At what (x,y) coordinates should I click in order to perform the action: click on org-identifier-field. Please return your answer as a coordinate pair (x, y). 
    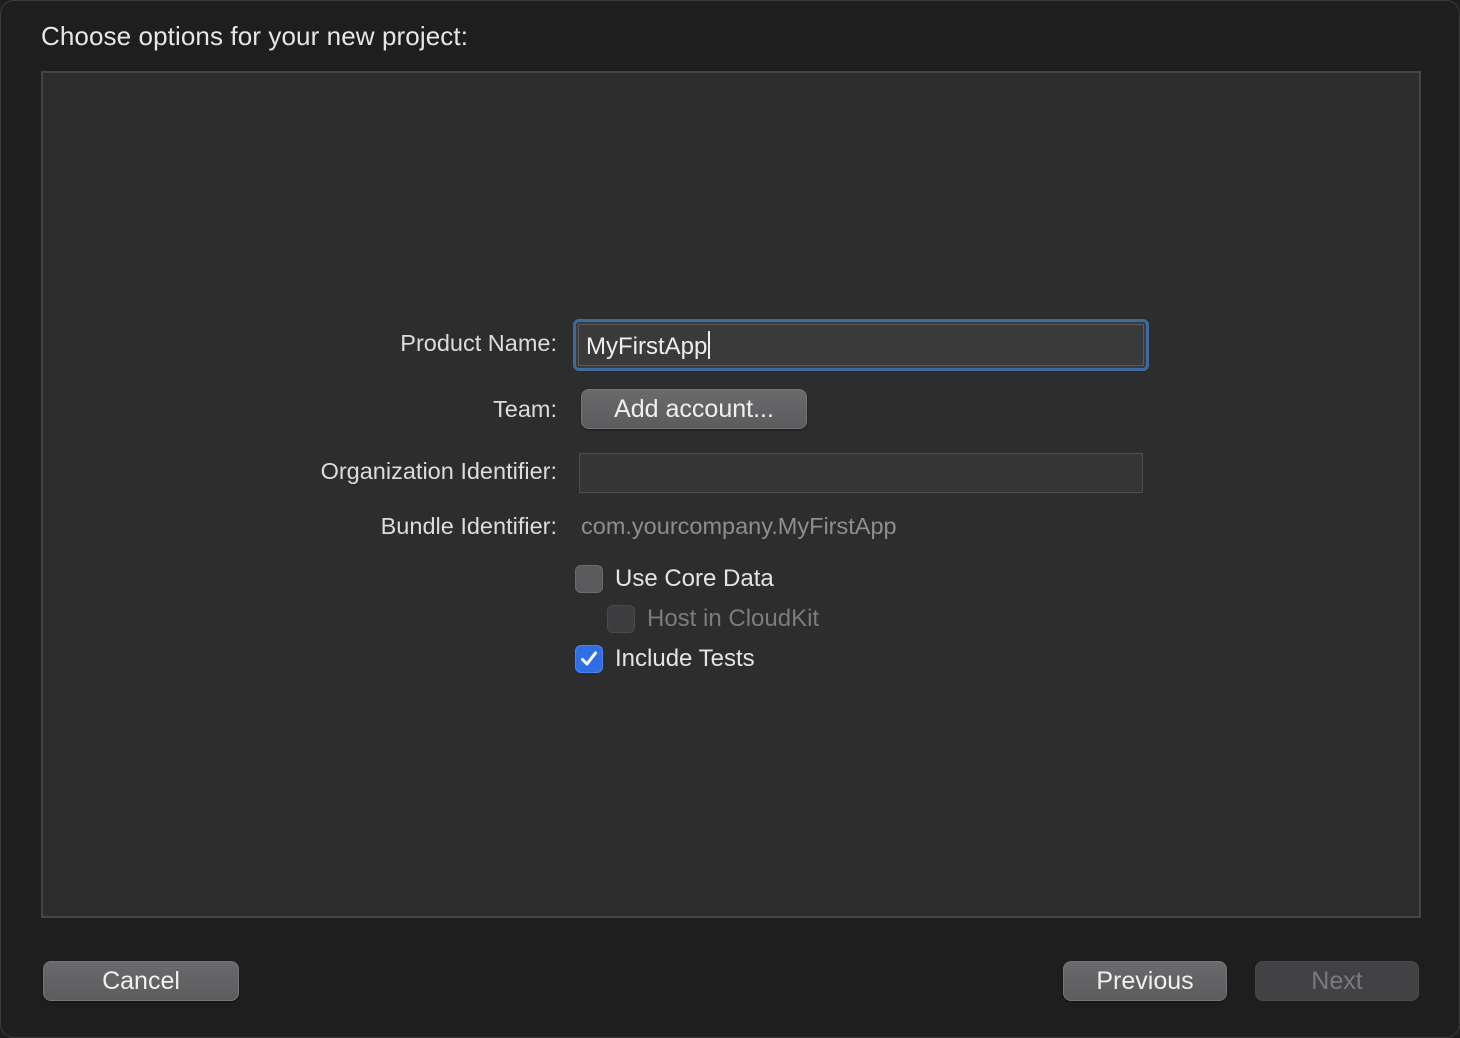
    Looking at the image, I should click on (861, 473).